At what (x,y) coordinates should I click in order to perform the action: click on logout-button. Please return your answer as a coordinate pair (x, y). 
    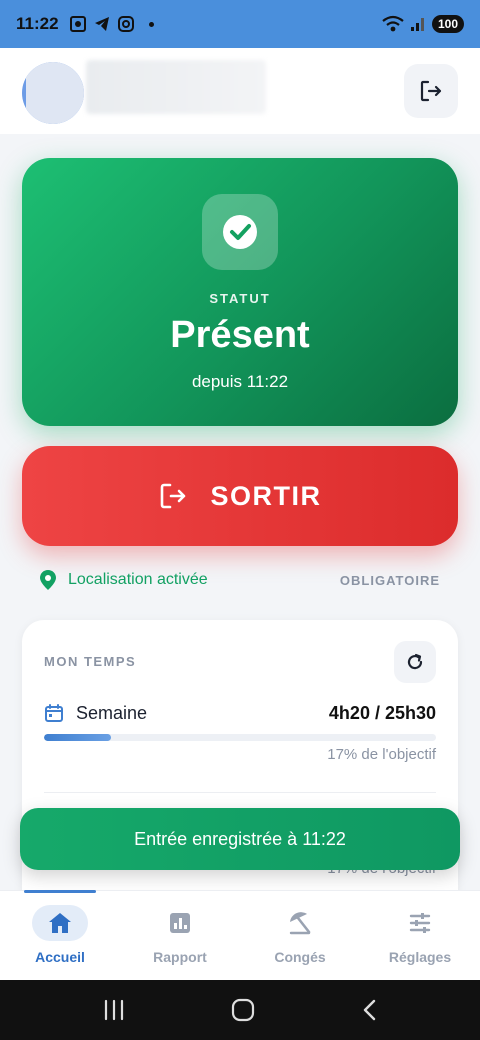
    Looking at the image, I should click on (431, 91).